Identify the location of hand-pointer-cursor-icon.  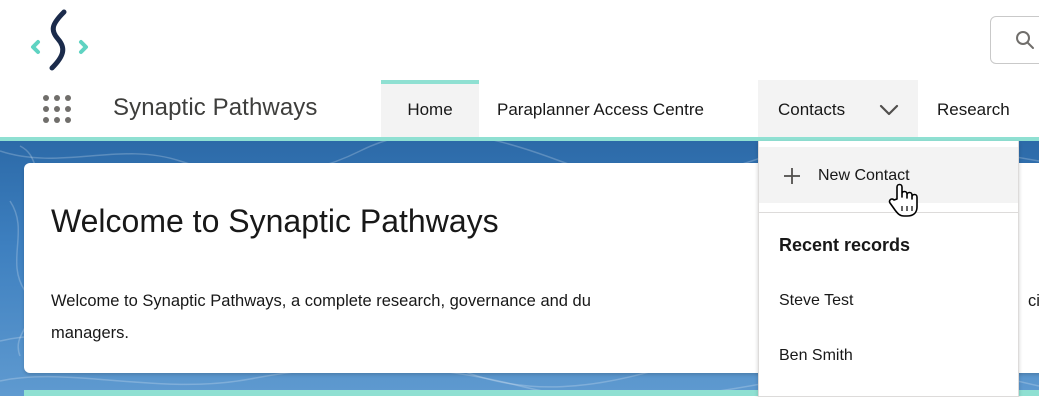
(903, 200).